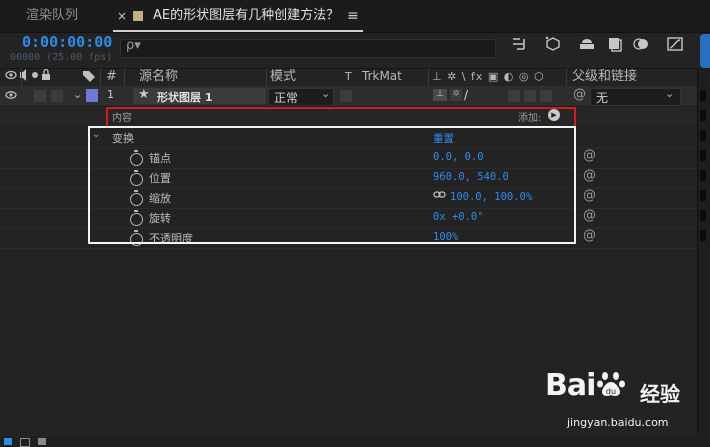 Image resolution: width=710 pixels, height=447 pixels. Describe the element at coordinates (579, 94) in the screenshot. I see `pick-whip-icon: @` at that location.